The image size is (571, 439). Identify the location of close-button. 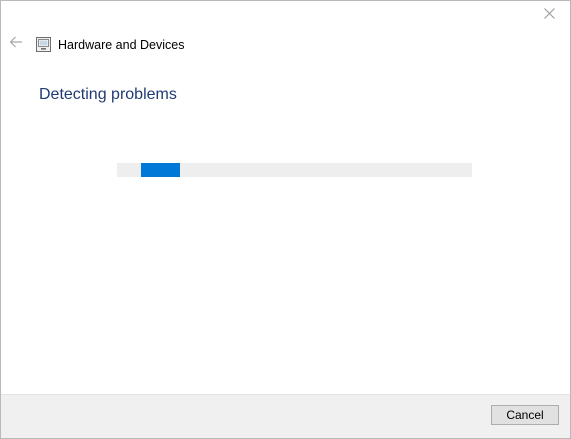
(549, 15).